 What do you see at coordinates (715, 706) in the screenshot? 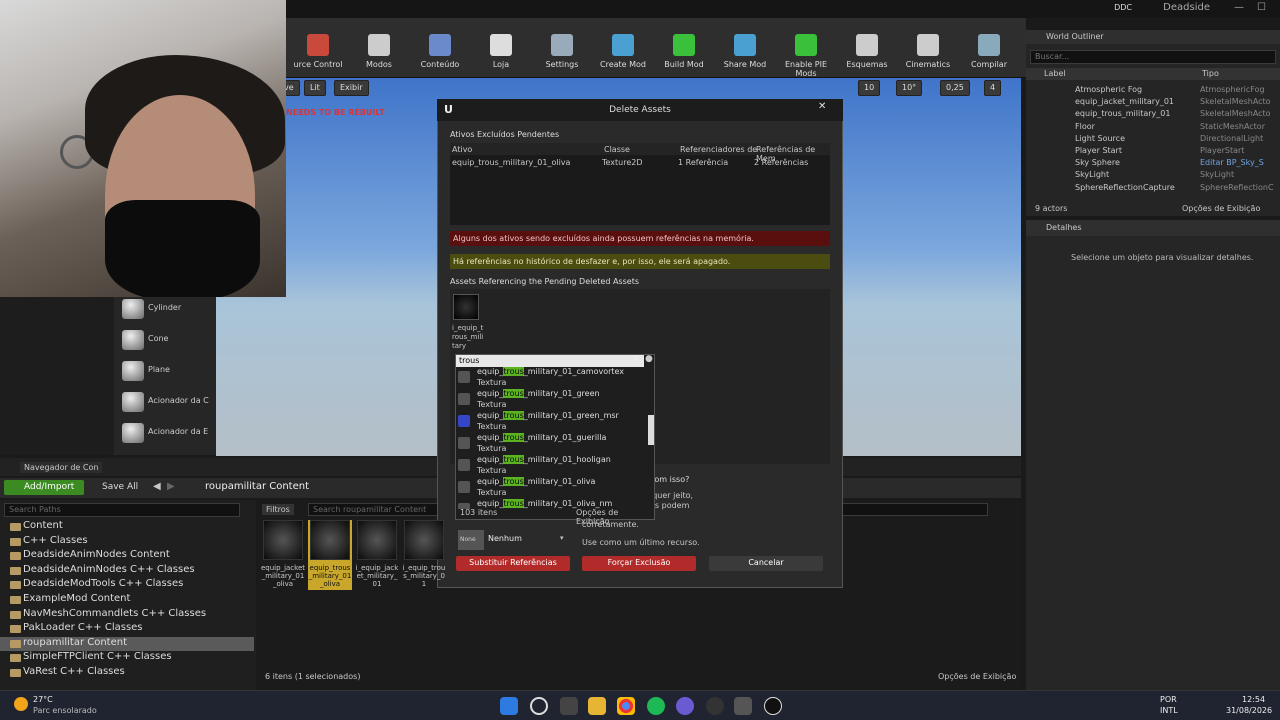
I see `github-icon` at bounding box center [715, 706].